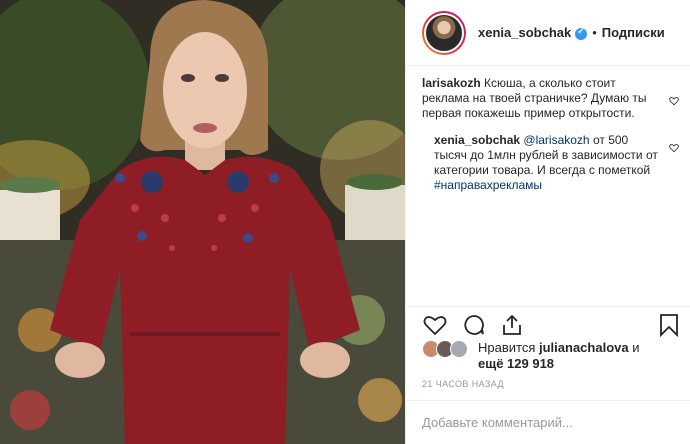 Image resolution: width=690 pixels, height=444 pixels. Describe the element at coordinates (435, 325) in the screenshot. I see `heart-icon` at that location.